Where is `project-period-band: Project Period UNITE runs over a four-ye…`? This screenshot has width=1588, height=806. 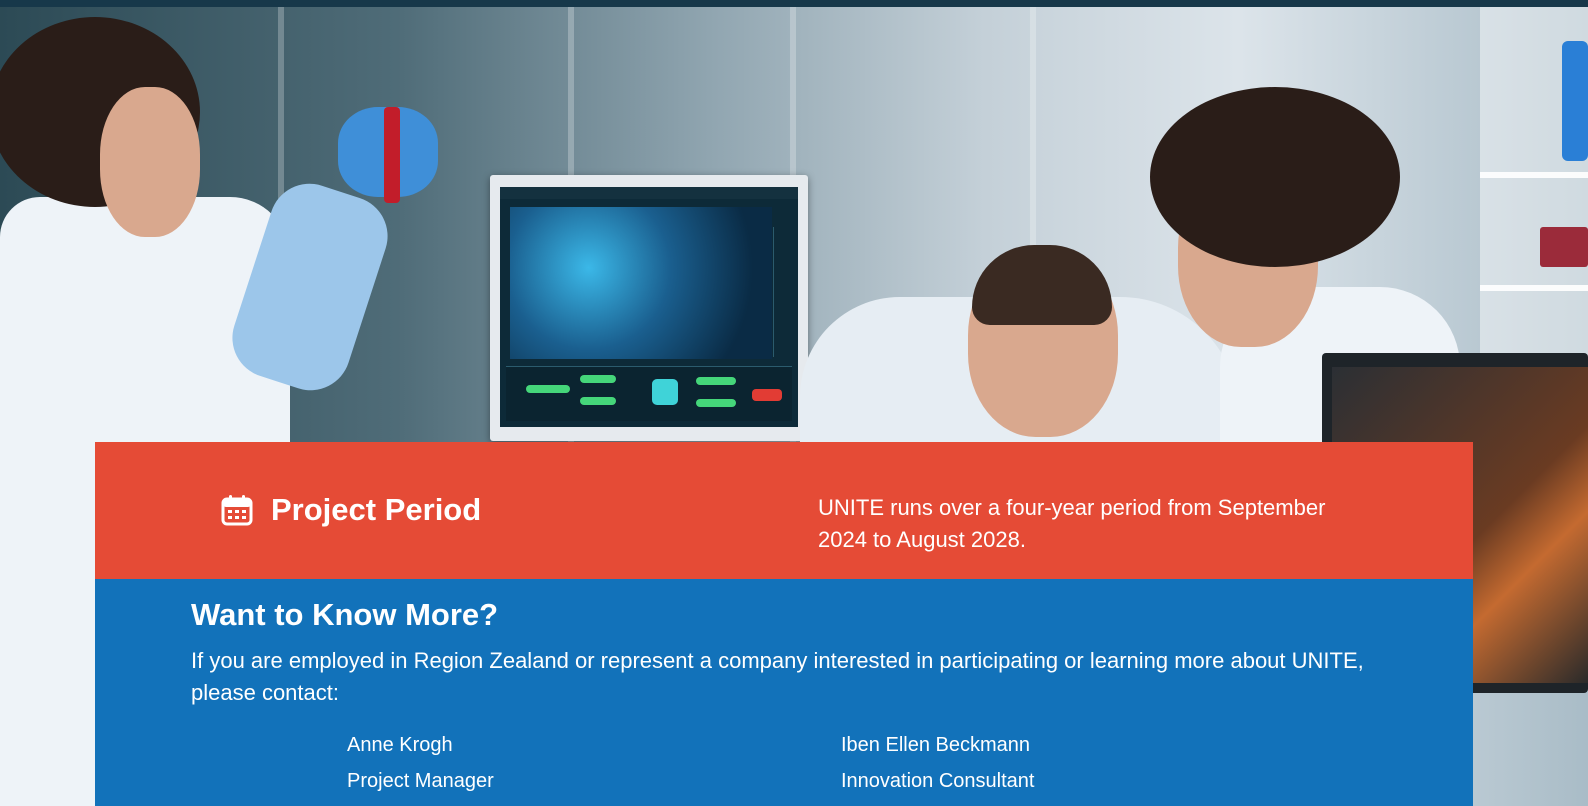
project-period-band: Project Period UNITE runs over a four-ye… is located at coordinates (784, 510).